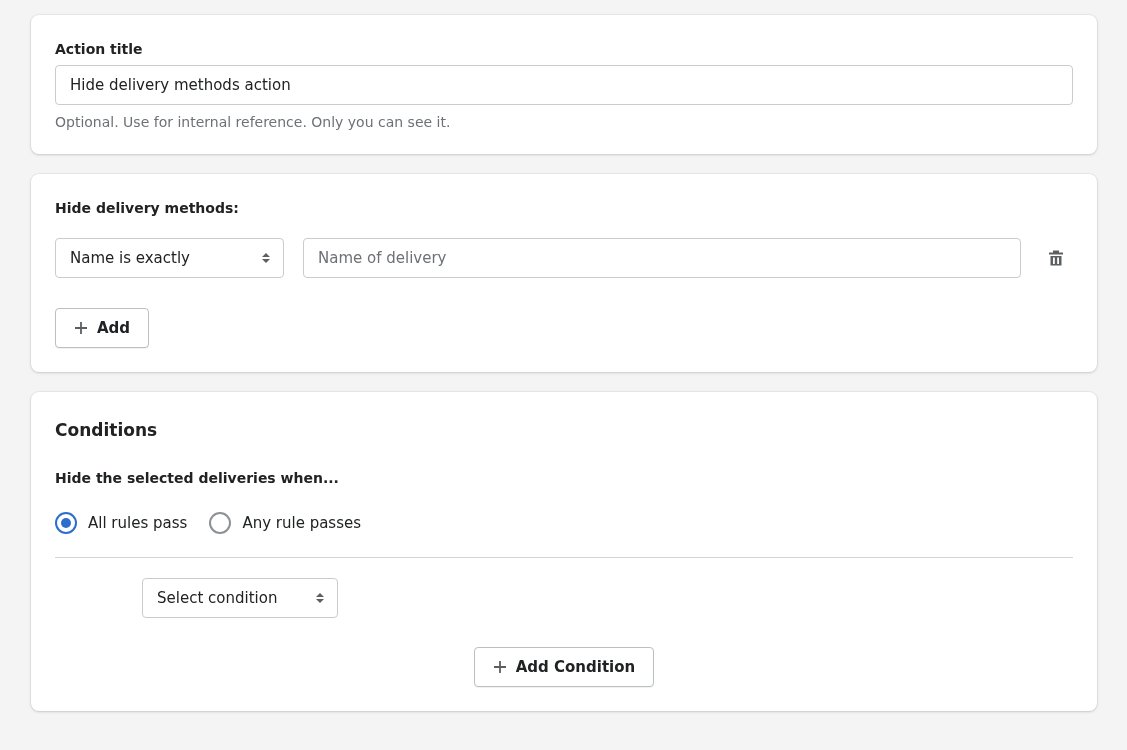 The image size is (1127, 750). What do you see at coordinates (121, 523) in the screenshot?
I see `radio-option: All rules pass` at bounding box center [121, 523].